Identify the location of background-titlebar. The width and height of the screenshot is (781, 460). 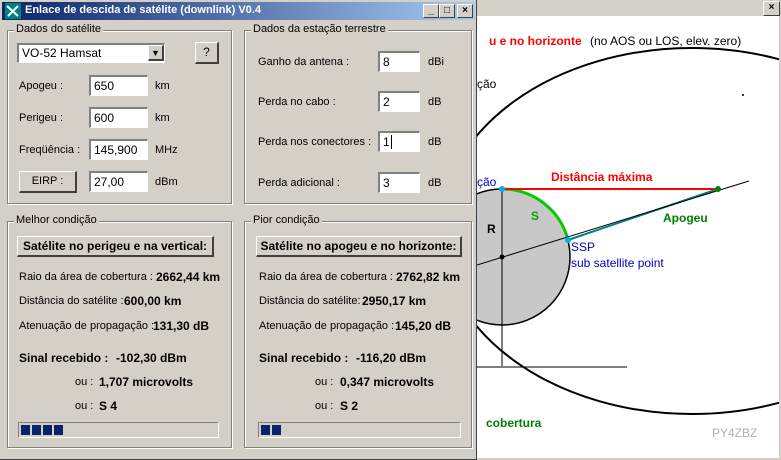
(629, 8).